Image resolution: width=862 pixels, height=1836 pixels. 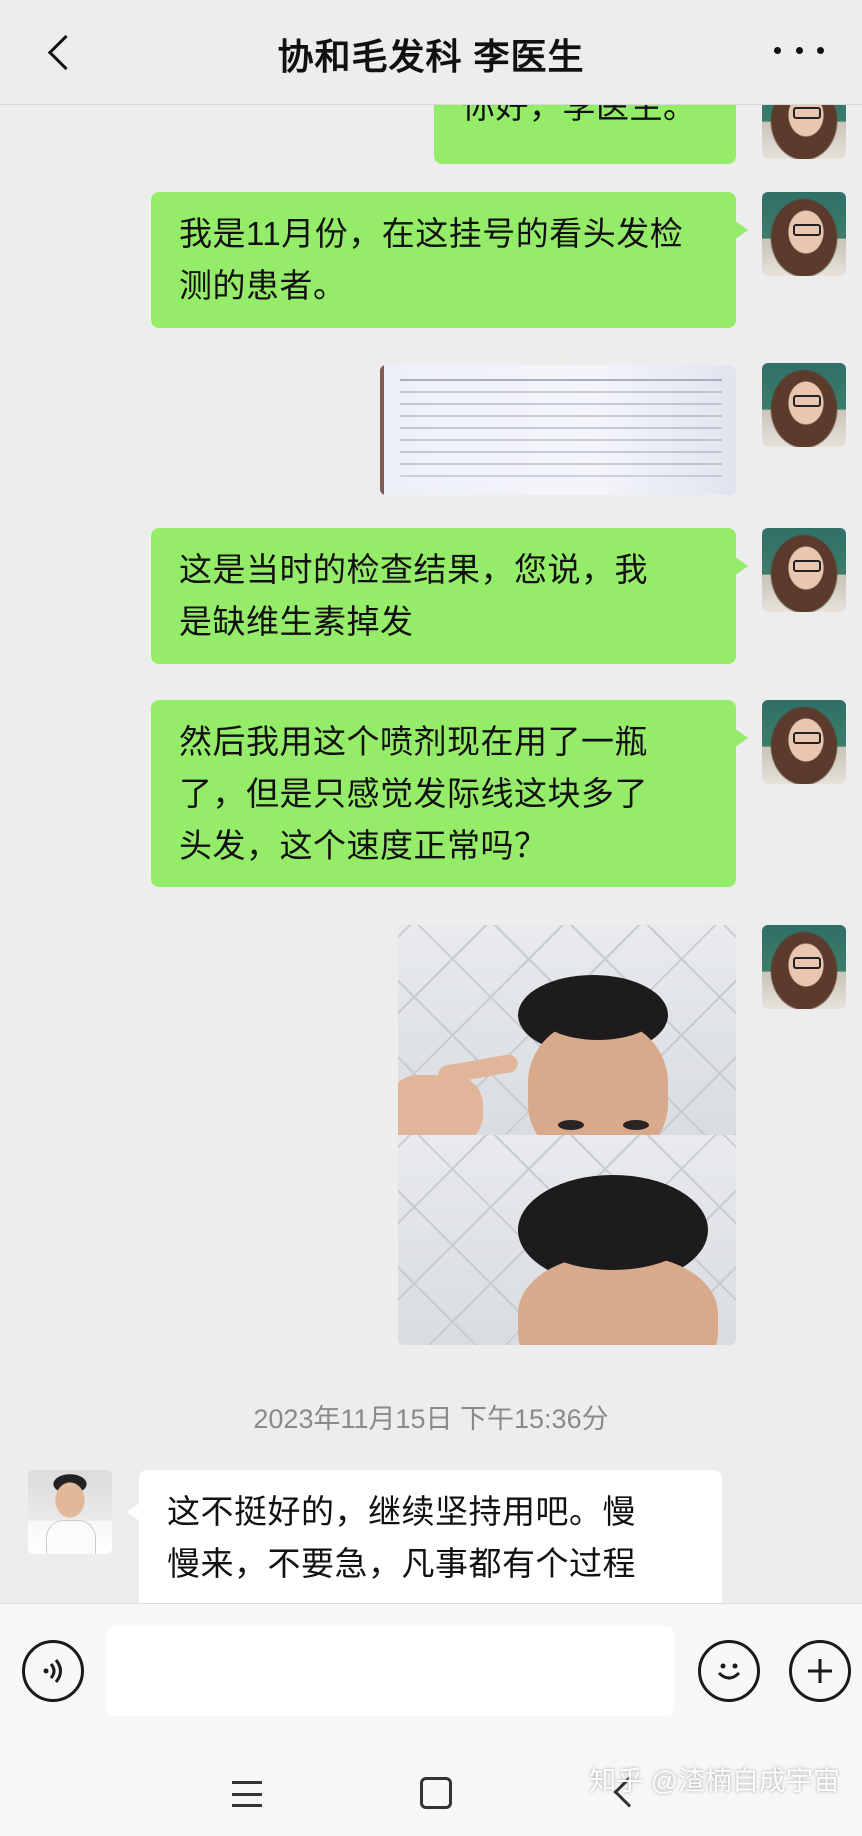 I want to click on message-timestamp: 2023年11月15日 下午15:36分, so click(x=431, y=1419).